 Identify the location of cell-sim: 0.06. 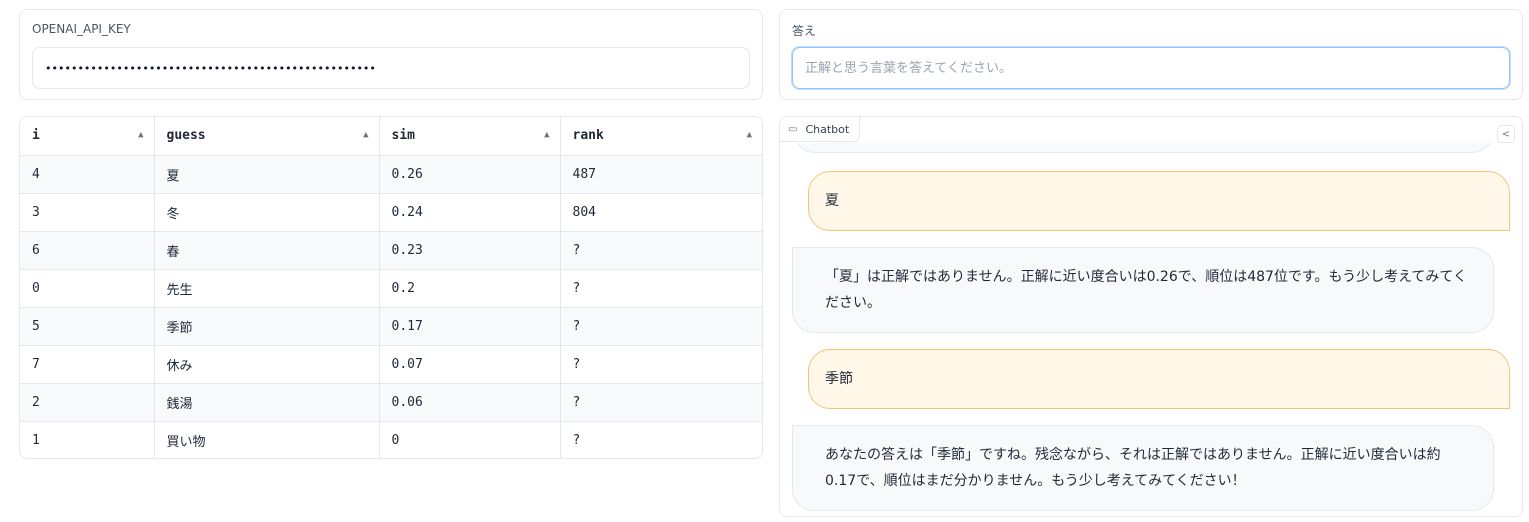
(470, 402).